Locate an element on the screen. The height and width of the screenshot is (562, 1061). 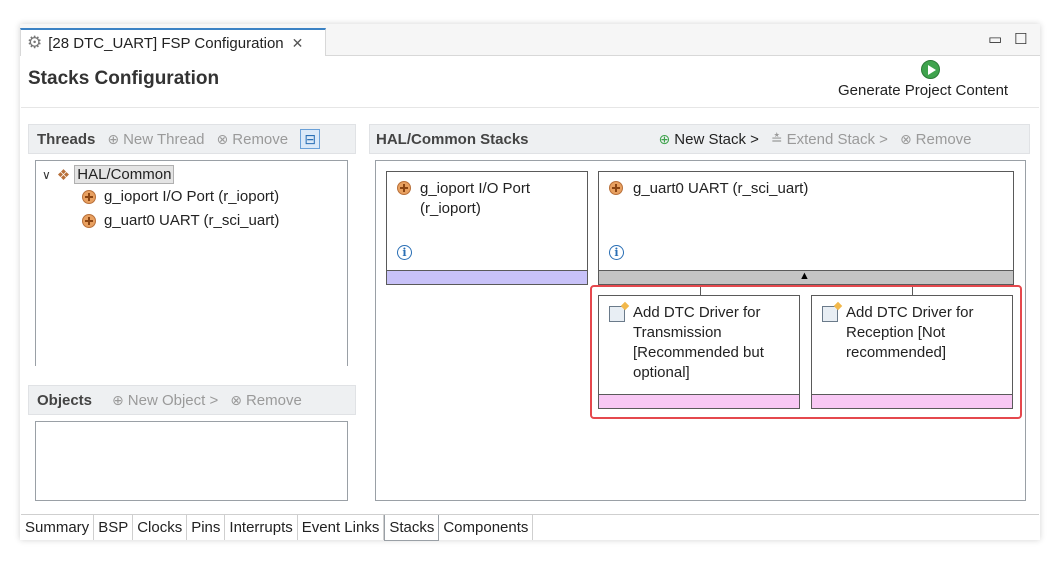
new-stack-button: ⊕ New Stack > is located at coordinates (709, 139).